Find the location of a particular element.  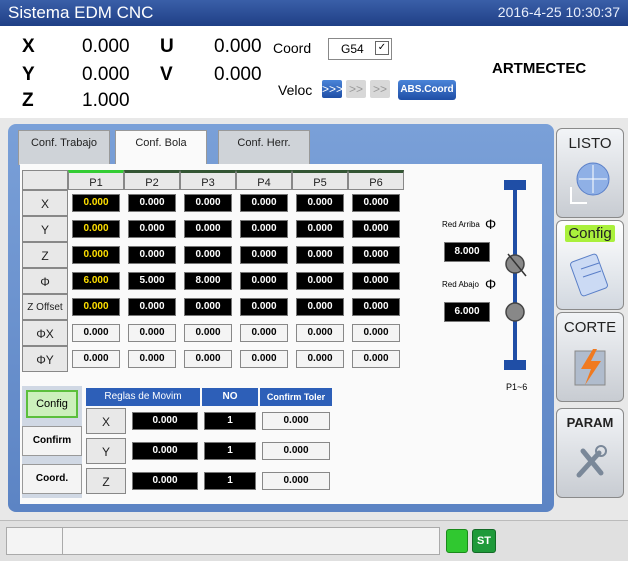

tab-conf-bola: Conf. Bola is located at coordinates (161, 148).